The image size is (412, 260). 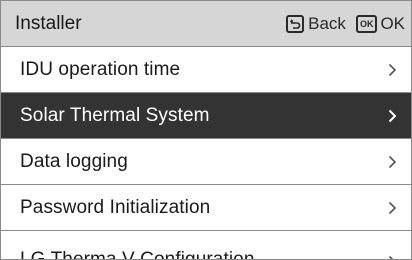 I want to click on back-arrow-icon, so click(x=295, y=23).